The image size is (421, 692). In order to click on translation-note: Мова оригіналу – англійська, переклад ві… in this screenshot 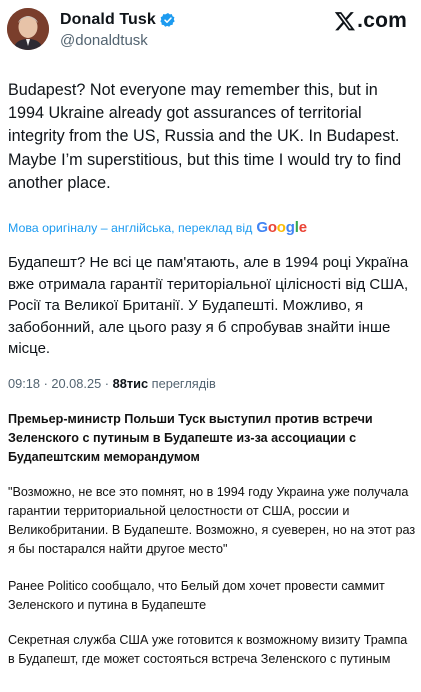, I will do `click(157, 227)`.